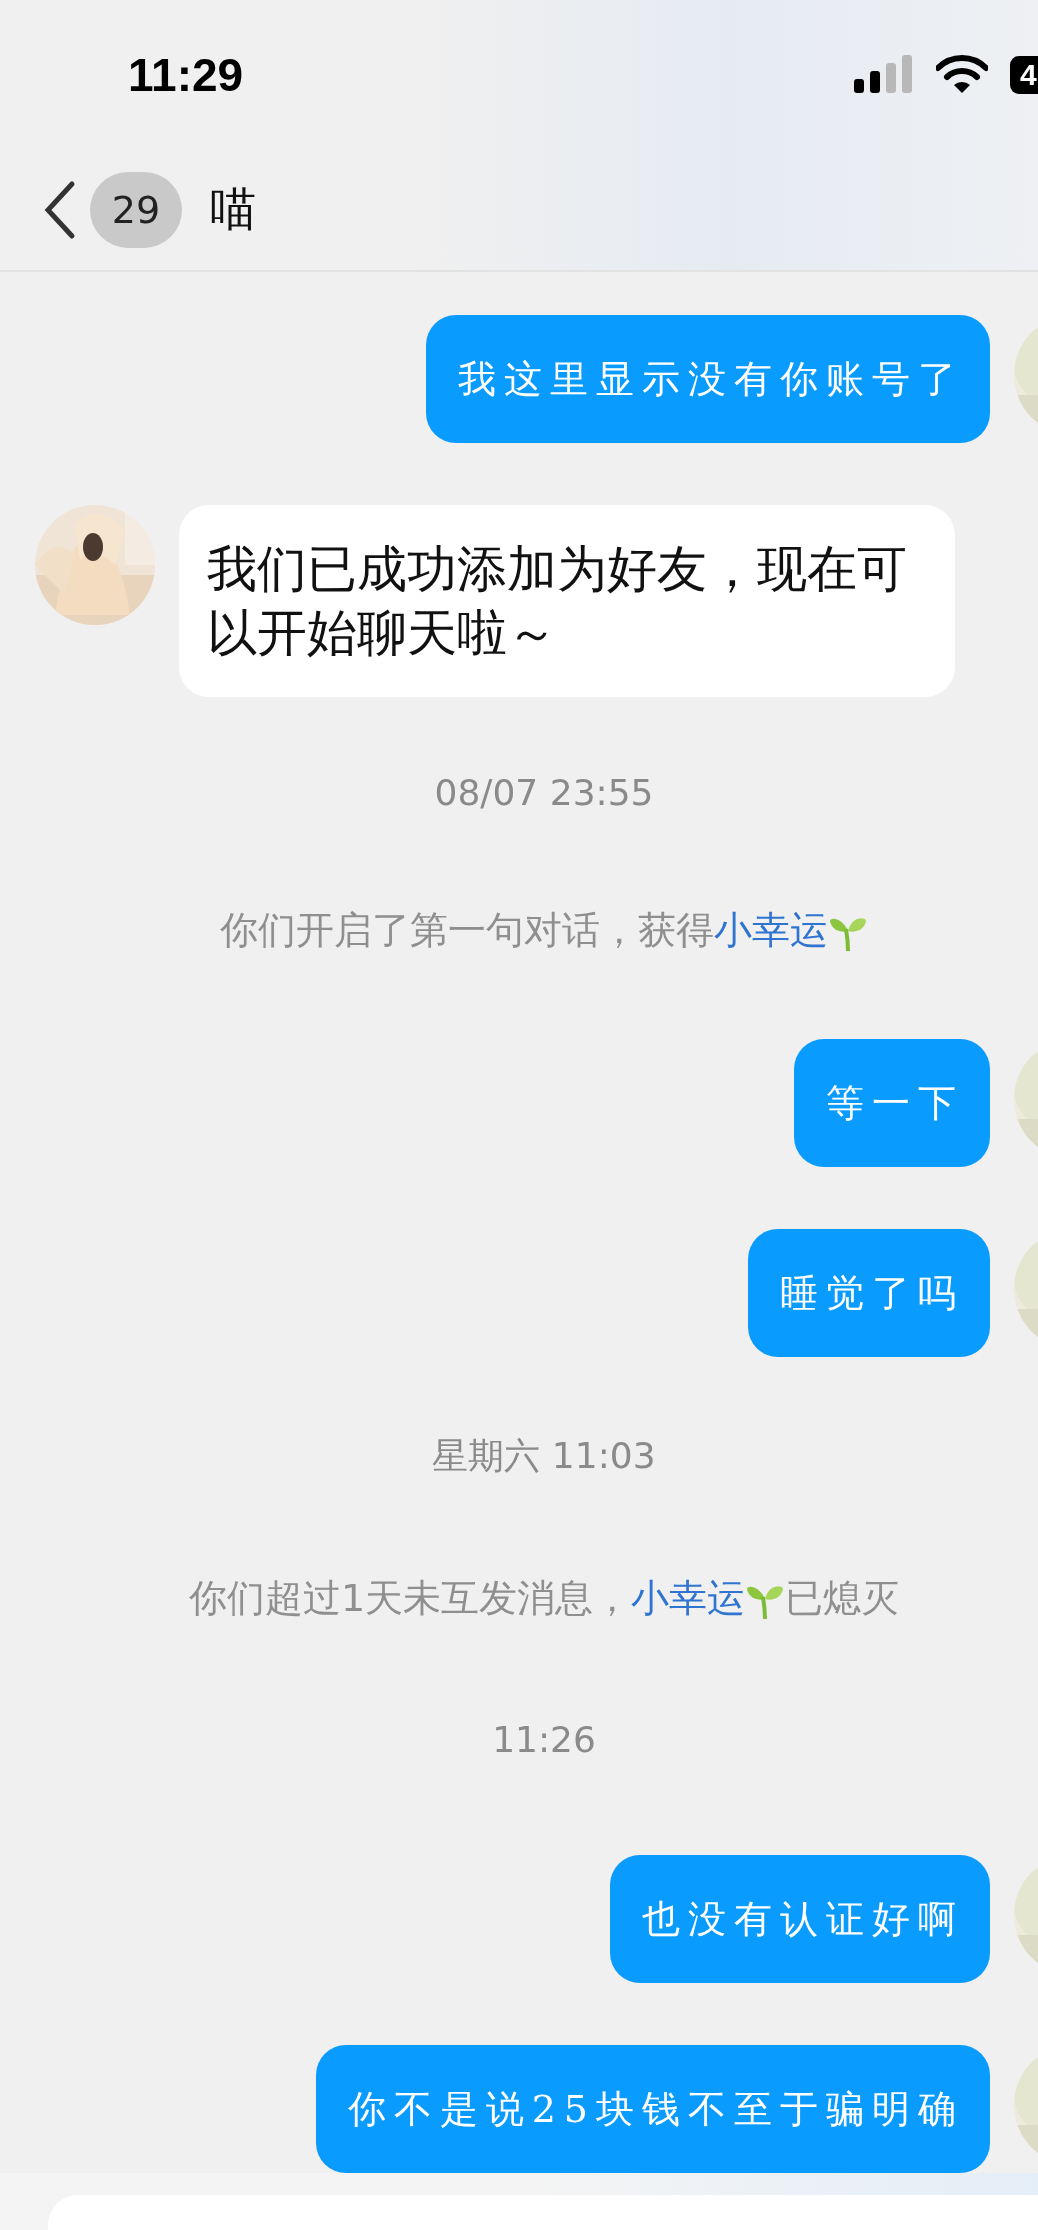 The width and height of the screenshot is (1038, 2230). Describe the element at coordinates (892, 1103) in the screenshot. I see `outgoing-message: 等一下` at that location.